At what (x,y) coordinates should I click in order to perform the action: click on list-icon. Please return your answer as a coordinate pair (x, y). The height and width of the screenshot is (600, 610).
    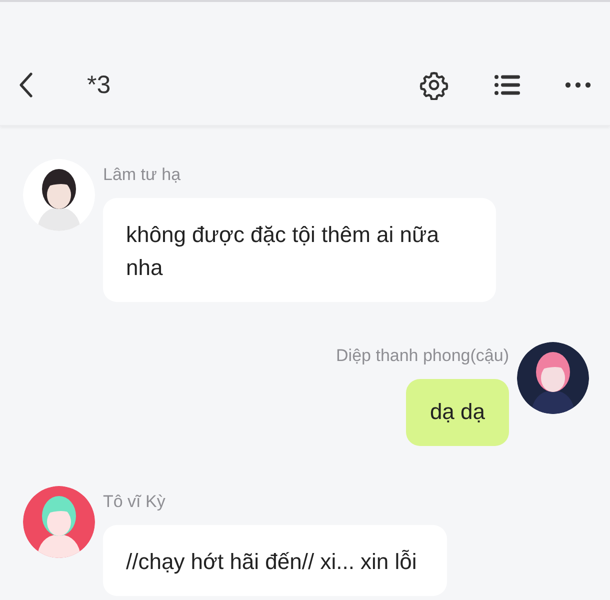
    Looking at the image, I should click on (507, 85).